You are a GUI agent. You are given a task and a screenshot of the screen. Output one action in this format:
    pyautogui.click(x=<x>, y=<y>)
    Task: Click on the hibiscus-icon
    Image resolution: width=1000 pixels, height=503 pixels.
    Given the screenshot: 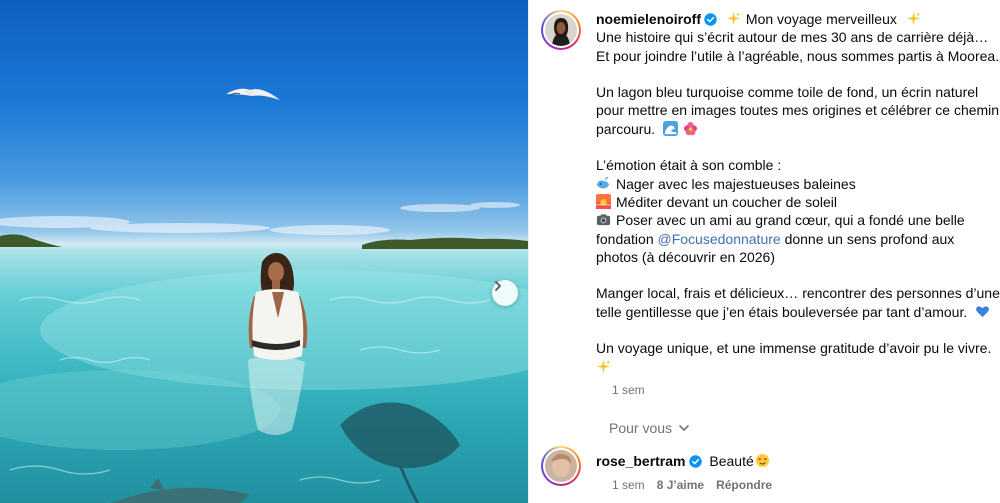 What is the action you would take?
    pyautogui.click(x=691, y=128)
    